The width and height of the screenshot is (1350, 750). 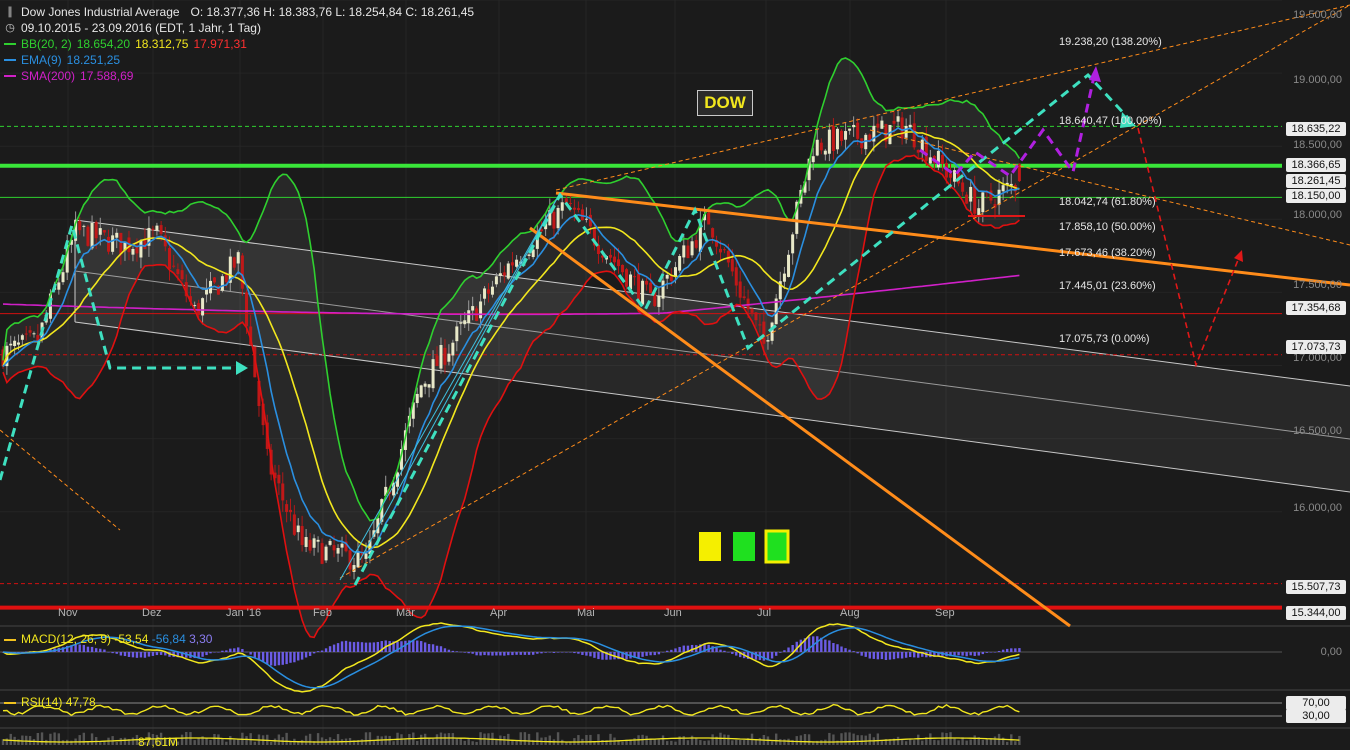 What do you see at coordinates (108, 639) in the screenshot?
I see `macd-legend: MACD(12, 26, 9) -53,54 -56,84 3,30` at bounding box center [108, 639].